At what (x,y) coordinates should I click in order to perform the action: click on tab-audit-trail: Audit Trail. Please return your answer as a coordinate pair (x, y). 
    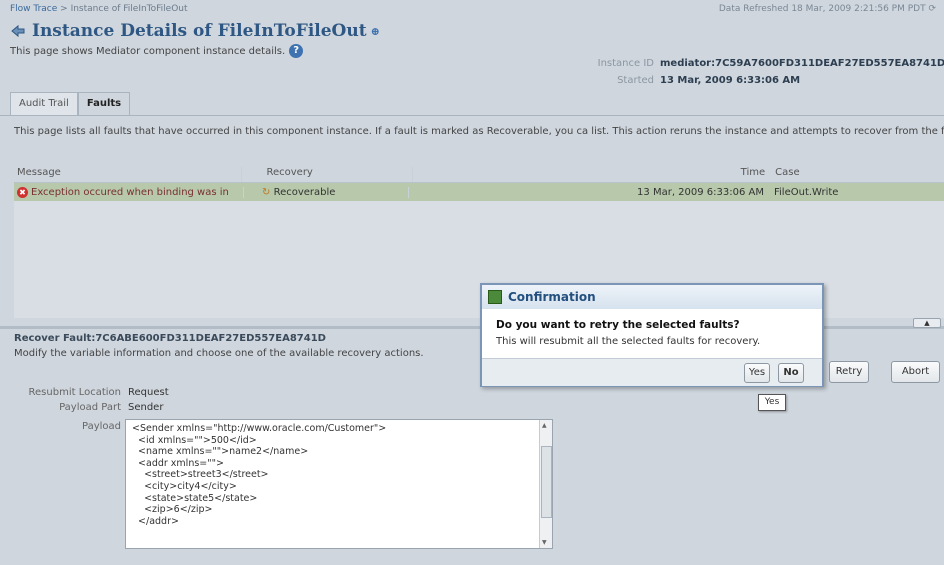
    Looking at the image, I should click on (44, 103).